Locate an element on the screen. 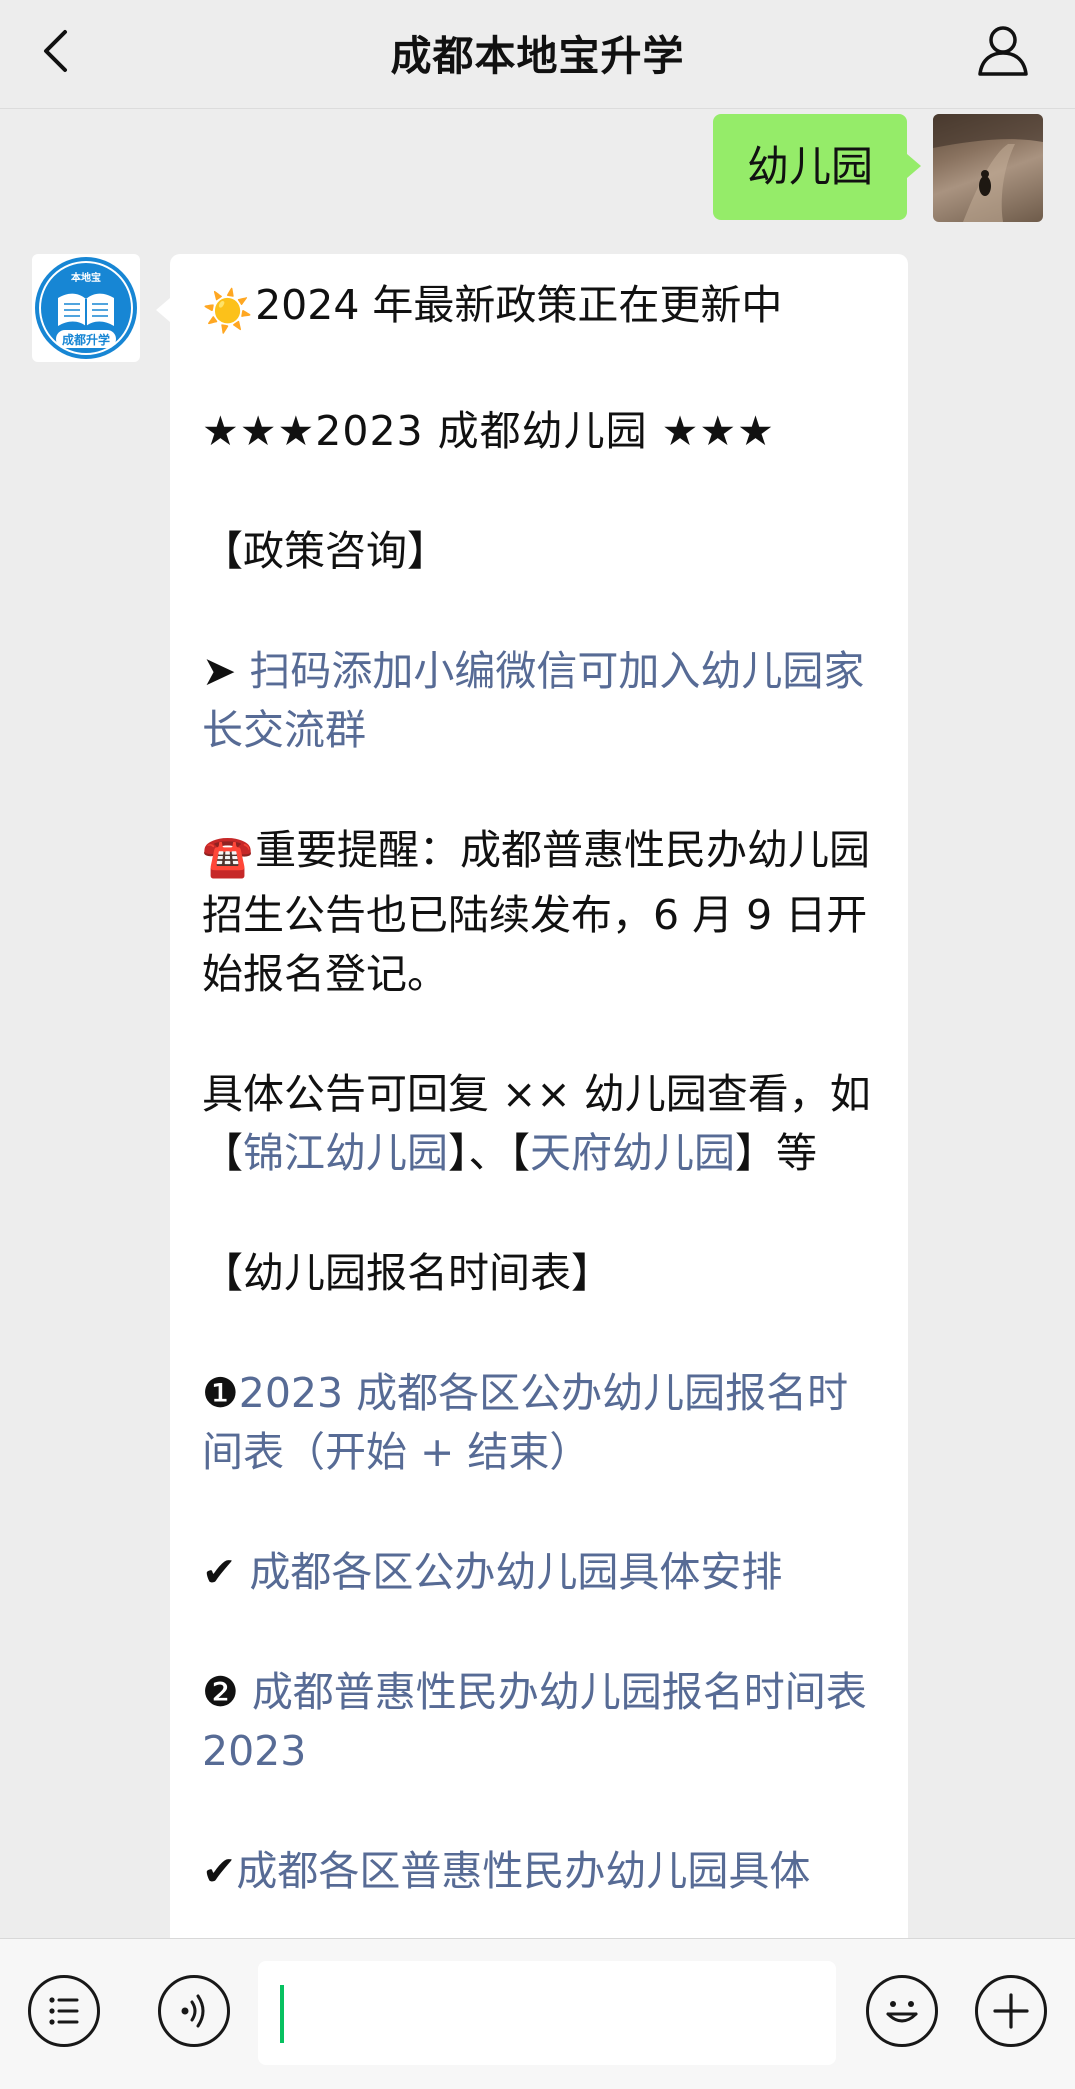  public-arrangement-line: ✔ 成都各区公办幼儿园具体安排 is located at coordinates (541, 1572).